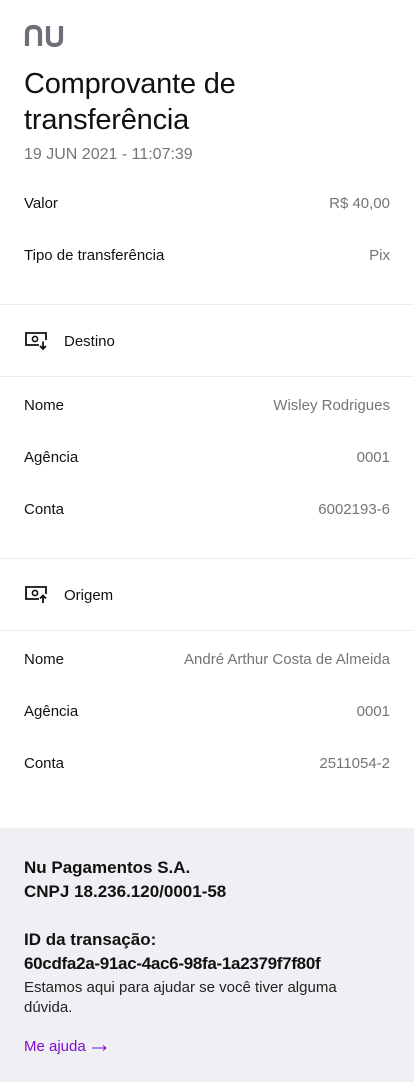 The height and width of the screenshot is (1082, 414). I want to click on row-label: Tipo de transferência, so click(94, 255).